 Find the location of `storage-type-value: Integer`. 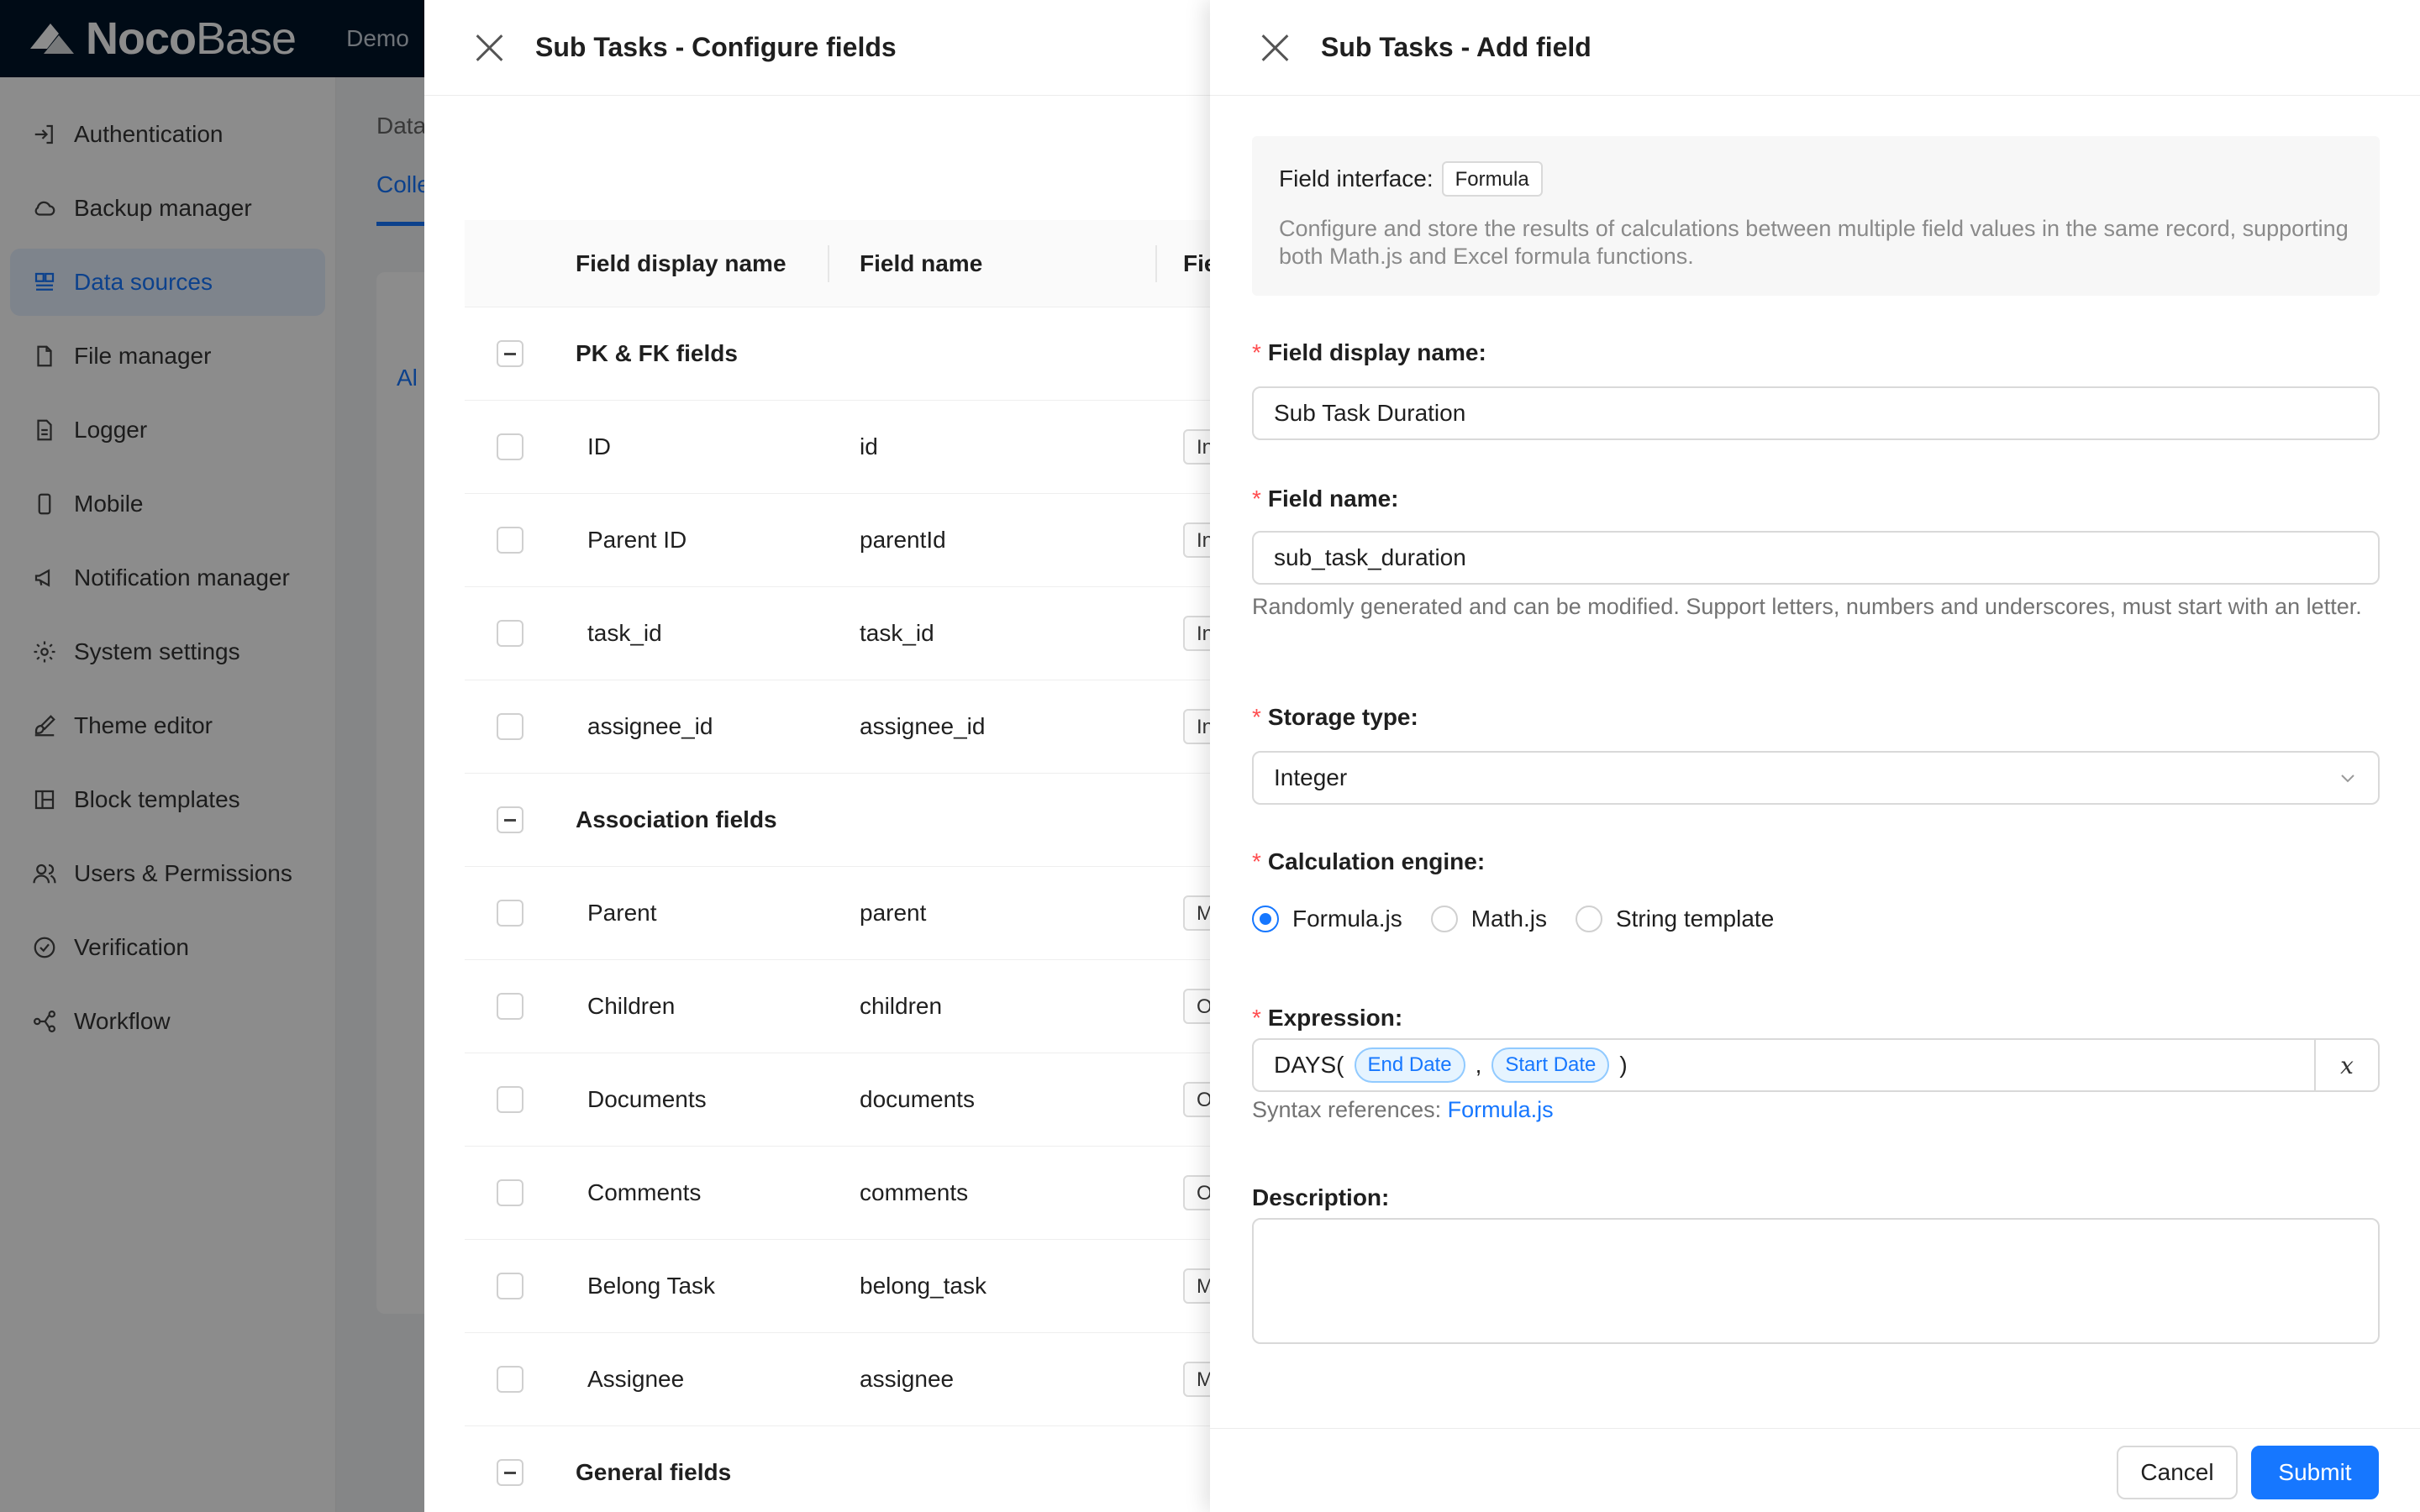

storage-type-value: Integer is located at coordinates (1311, 777).